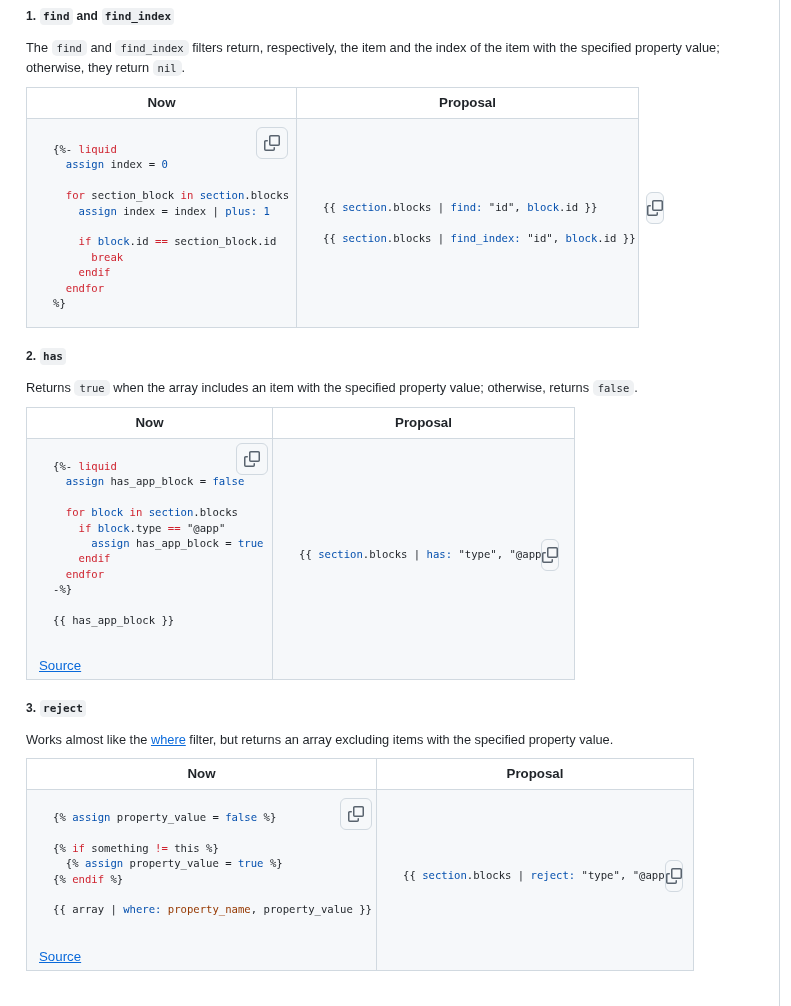 The width and height of the screenshot is (791, 1006). What do you see at coordinates (107, 257) in the screenshot?
I see `code-line: break` at bounding box center [107, 257].